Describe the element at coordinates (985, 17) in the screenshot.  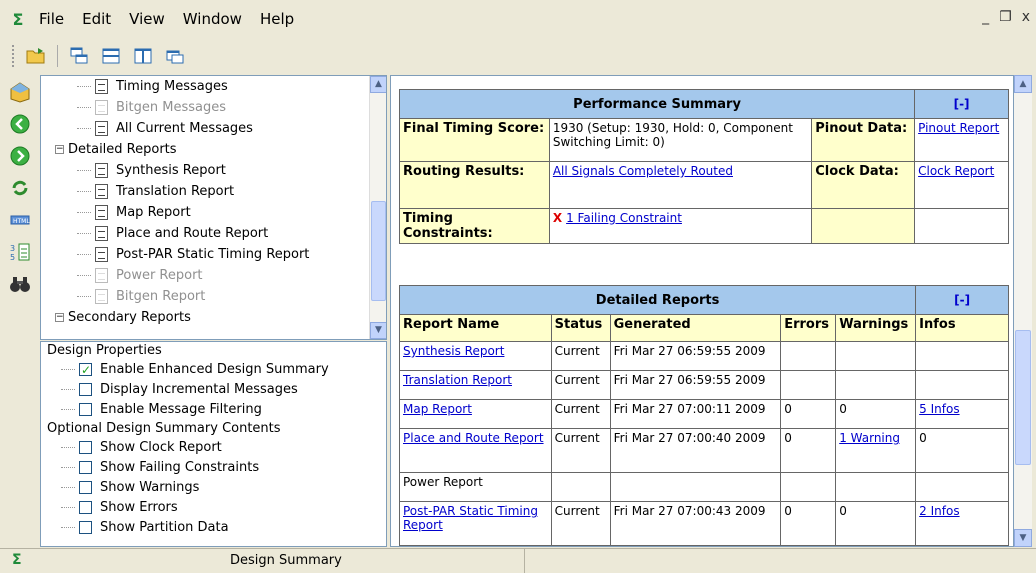
I see `minimize-button: _` at that location.